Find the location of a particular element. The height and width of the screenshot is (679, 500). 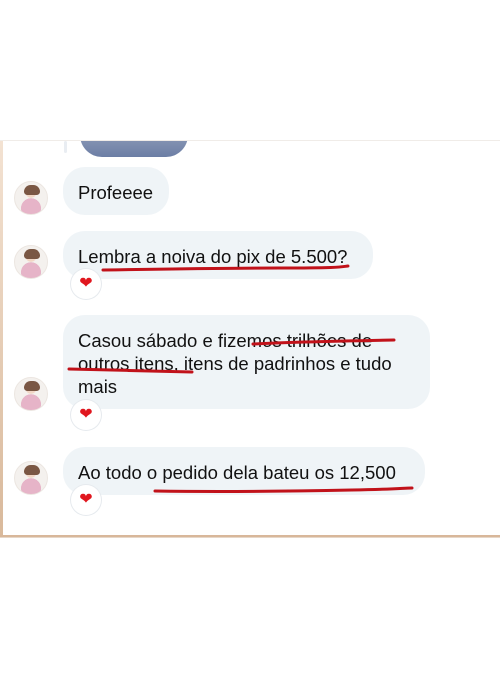

message-bubble: Profeeee is located at coordinates (116, 191).